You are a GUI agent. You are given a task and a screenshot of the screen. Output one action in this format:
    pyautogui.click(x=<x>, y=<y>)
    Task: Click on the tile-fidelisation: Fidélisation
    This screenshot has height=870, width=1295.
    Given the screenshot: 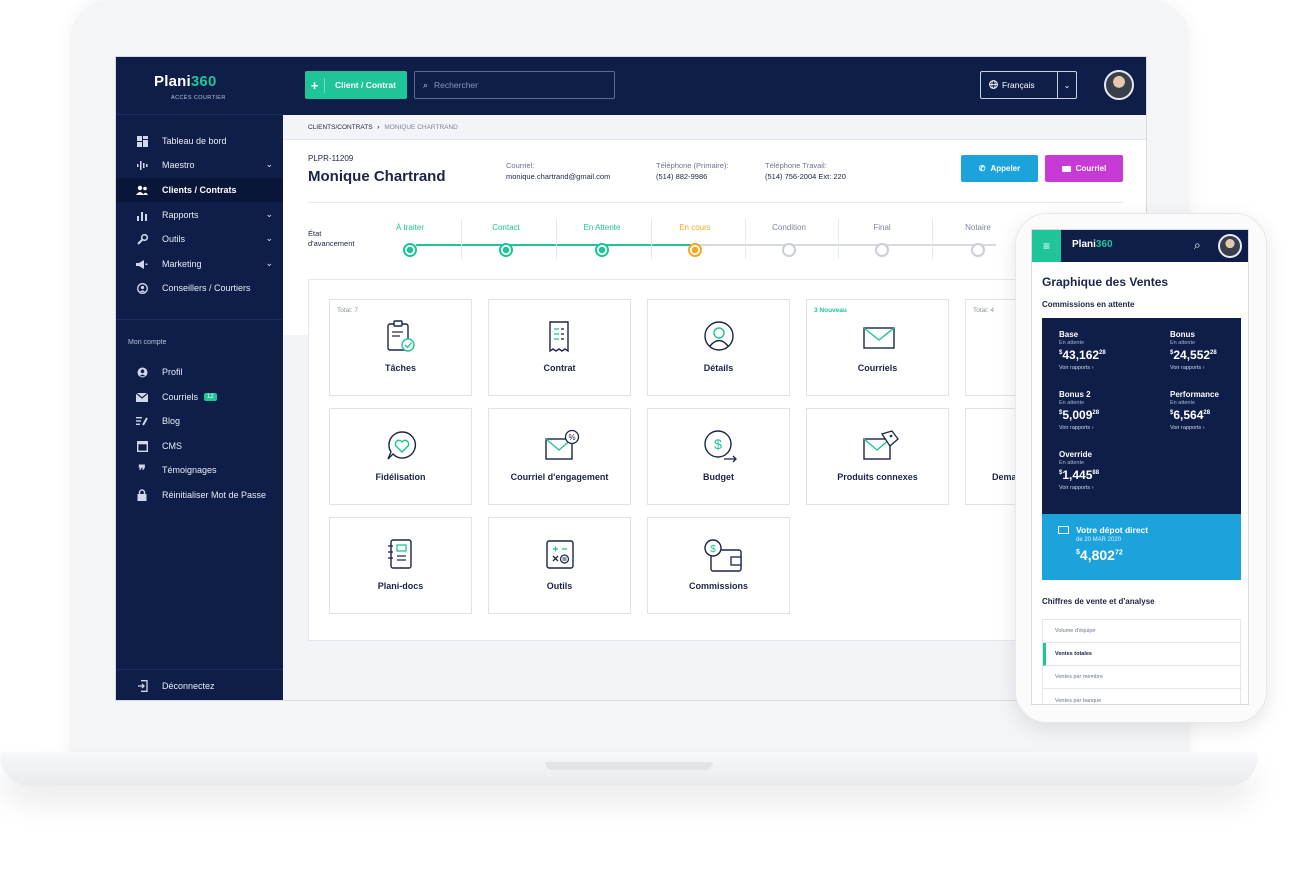 What is the action you would take?
    pyautogui.click(x=400, y=456)
    